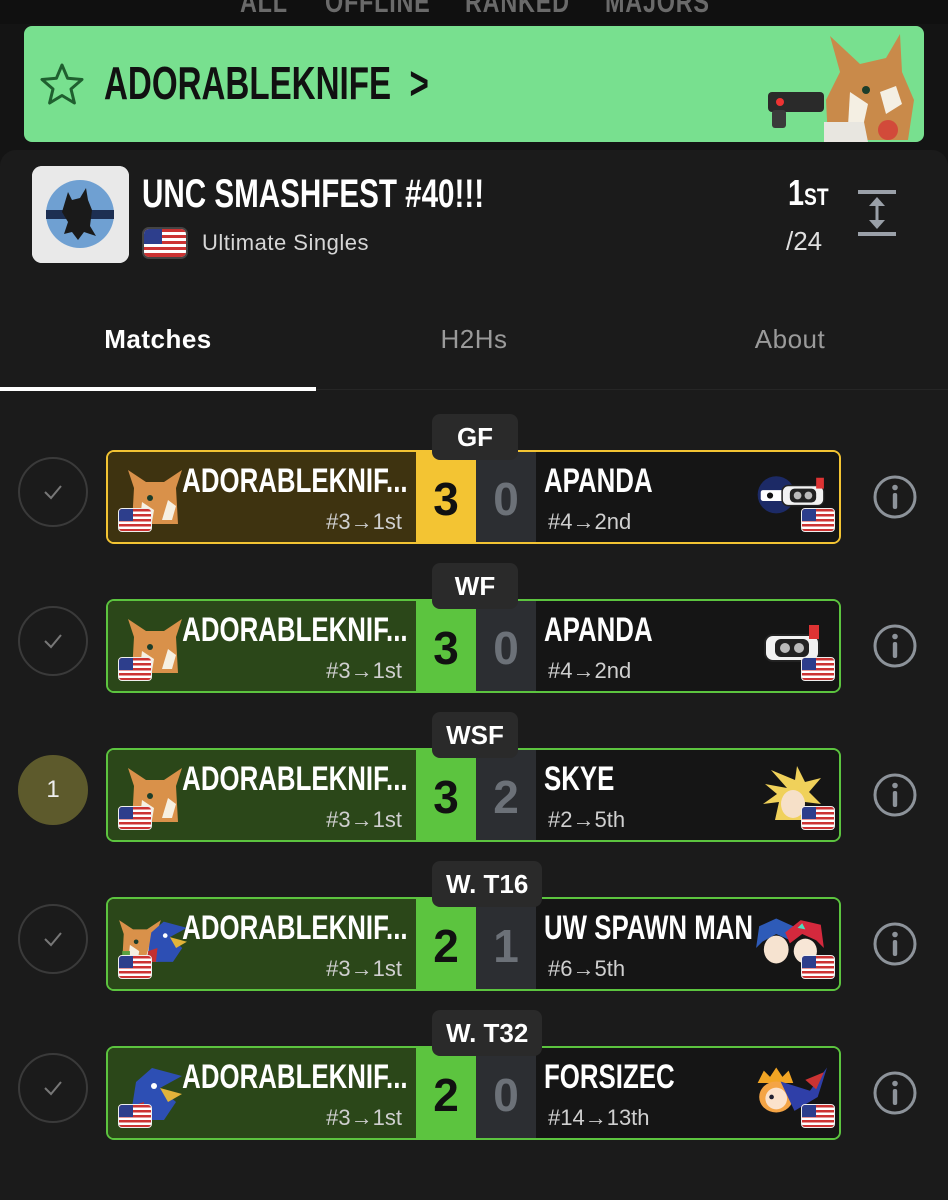 The height and width of the screenshot is (1200, 948). Describe the element at coordinates (587, 819) in the screenshot. I see `player-two-seed: #2→5th` at that location.